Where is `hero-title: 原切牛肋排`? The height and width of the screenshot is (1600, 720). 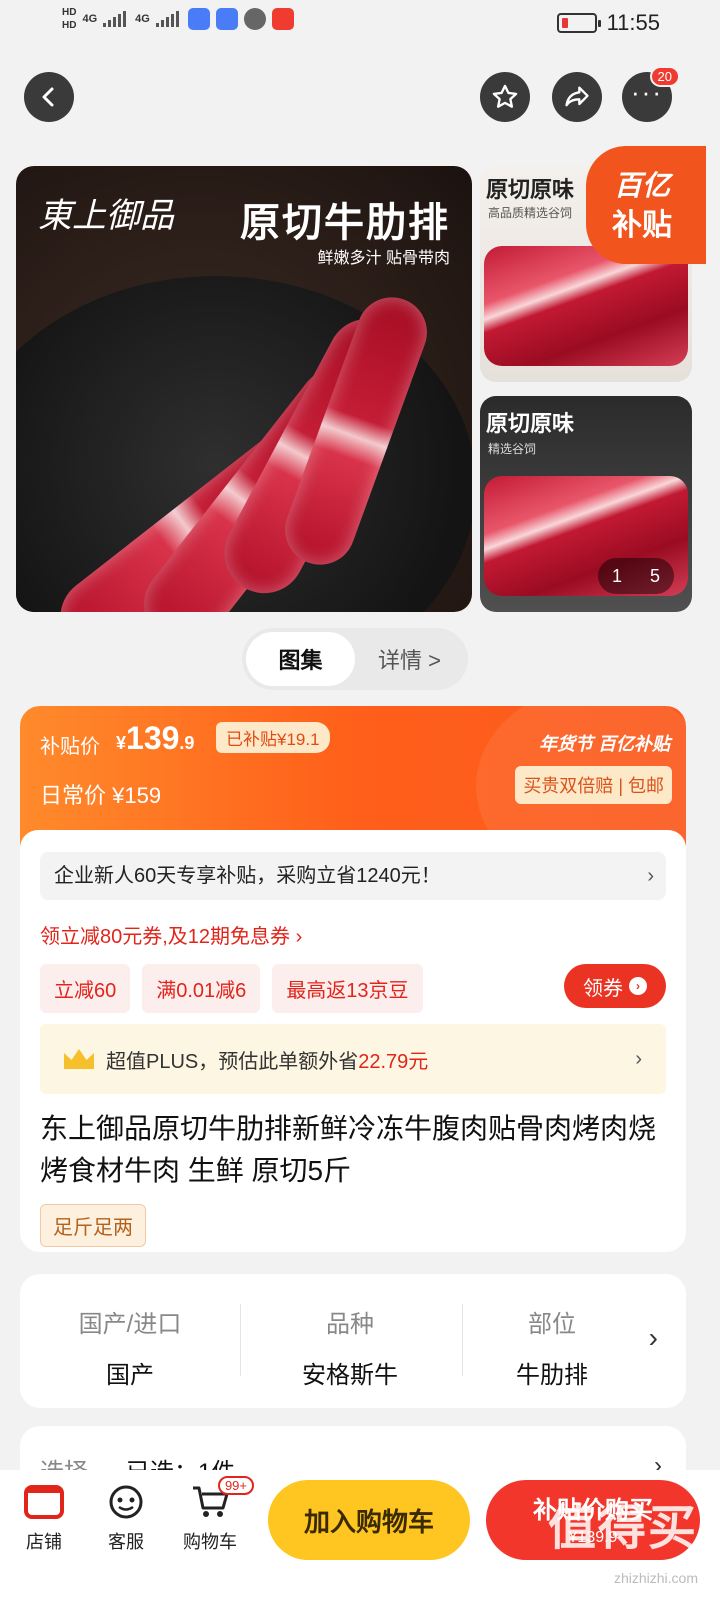 hero-title: 原切牛肋排 is located at coordinates (345, 223).